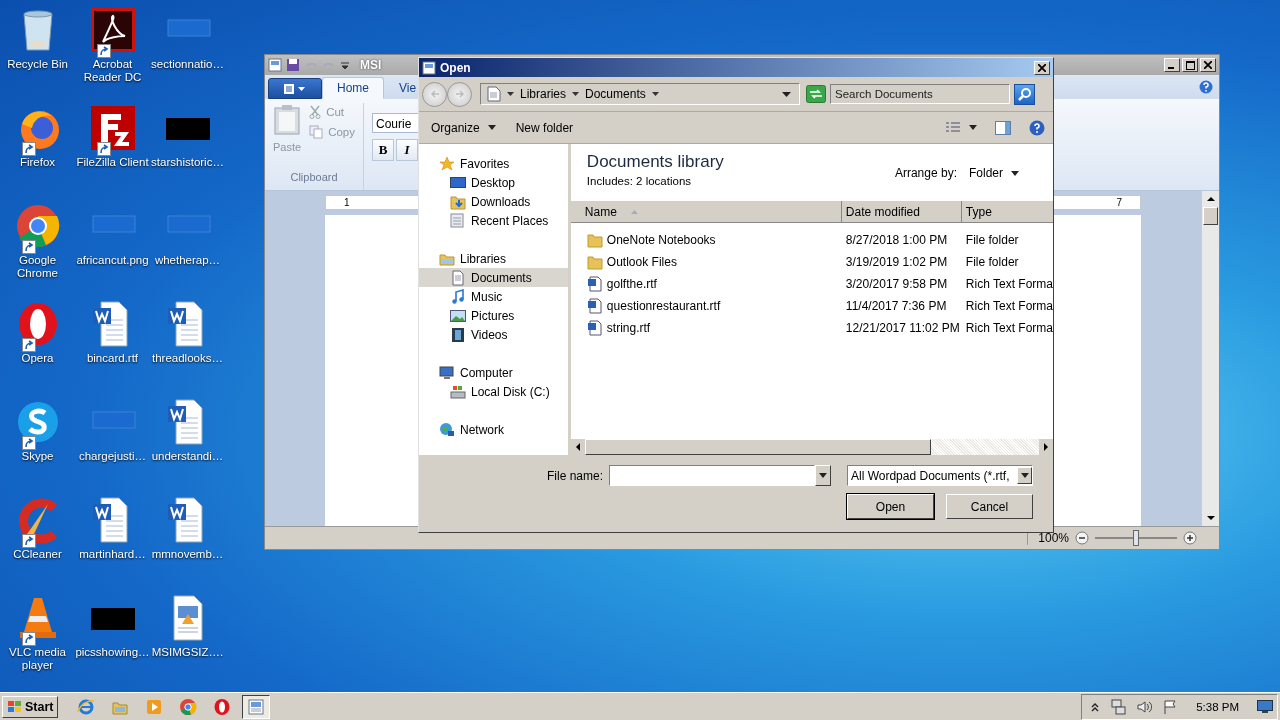  I want to click on date-cell-text: 11/4/2017 7:36 PM, so click(896, 306).